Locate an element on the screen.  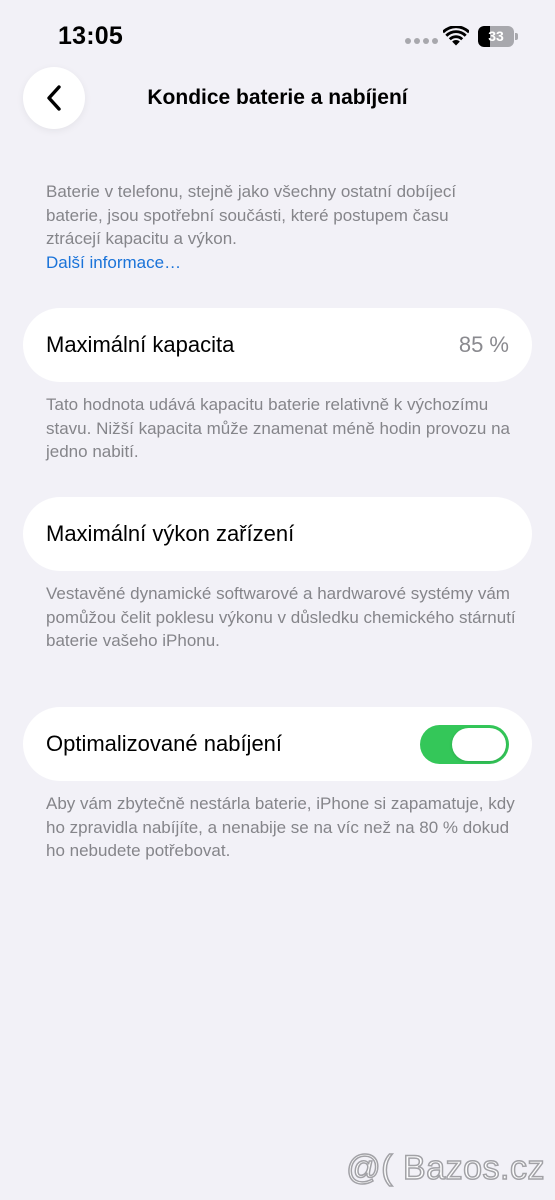
peak-performance-label: Maximální výkon zařízení is located at coordinates (170, 533).